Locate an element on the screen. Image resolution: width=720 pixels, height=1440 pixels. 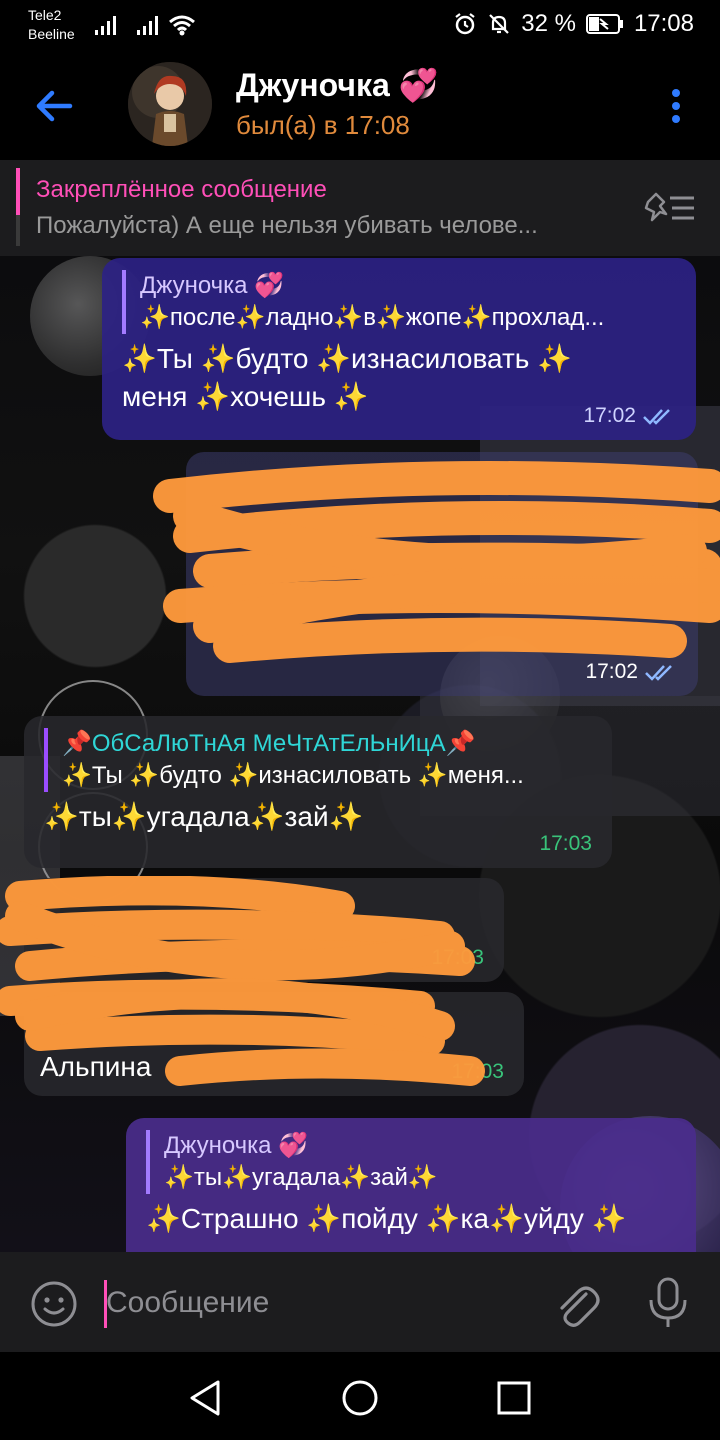
system-navigation-bar is located at coordinates (360, 1396).